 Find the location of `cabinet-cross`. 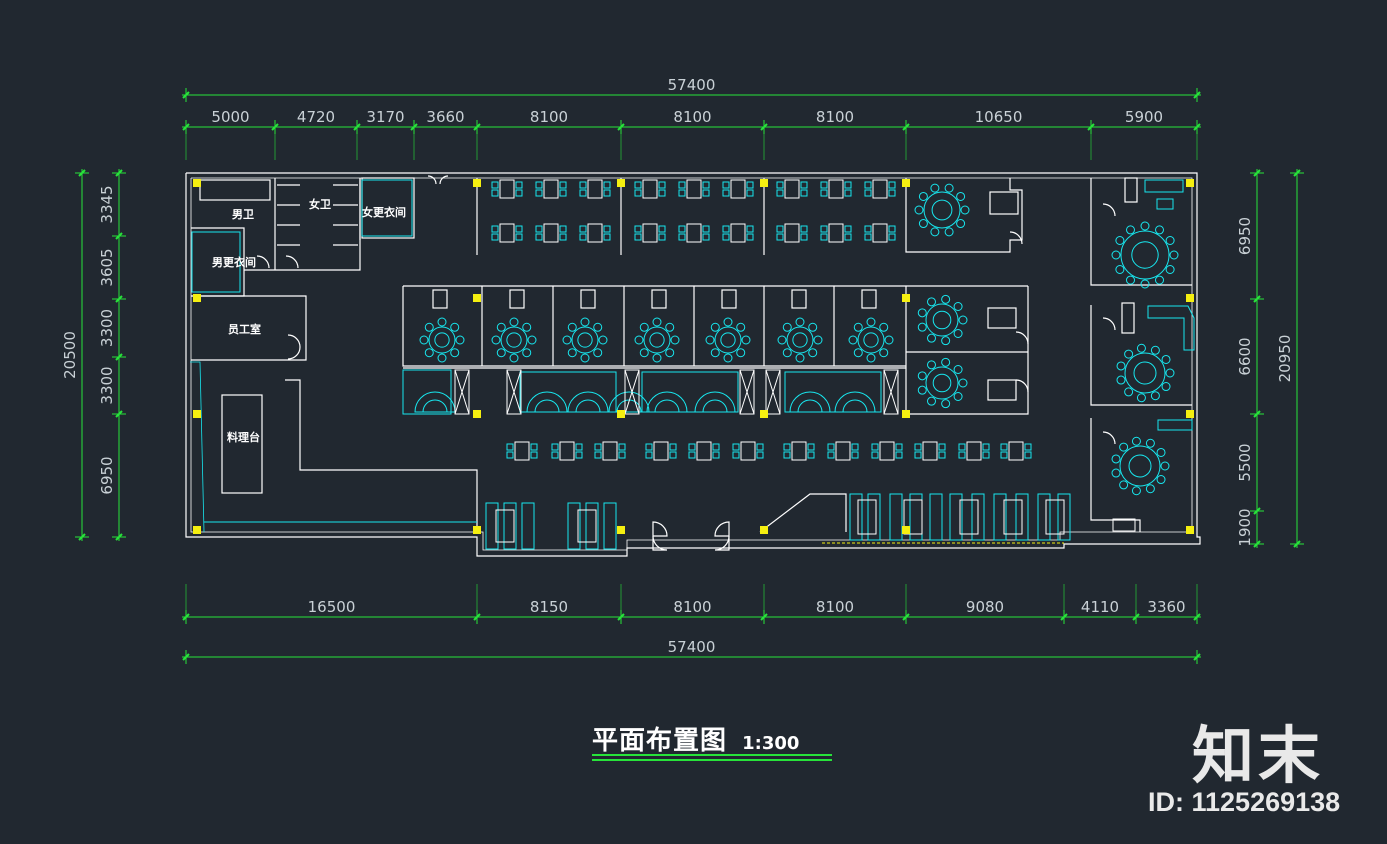

cabinet-cross is located at coordinates (462, 392).